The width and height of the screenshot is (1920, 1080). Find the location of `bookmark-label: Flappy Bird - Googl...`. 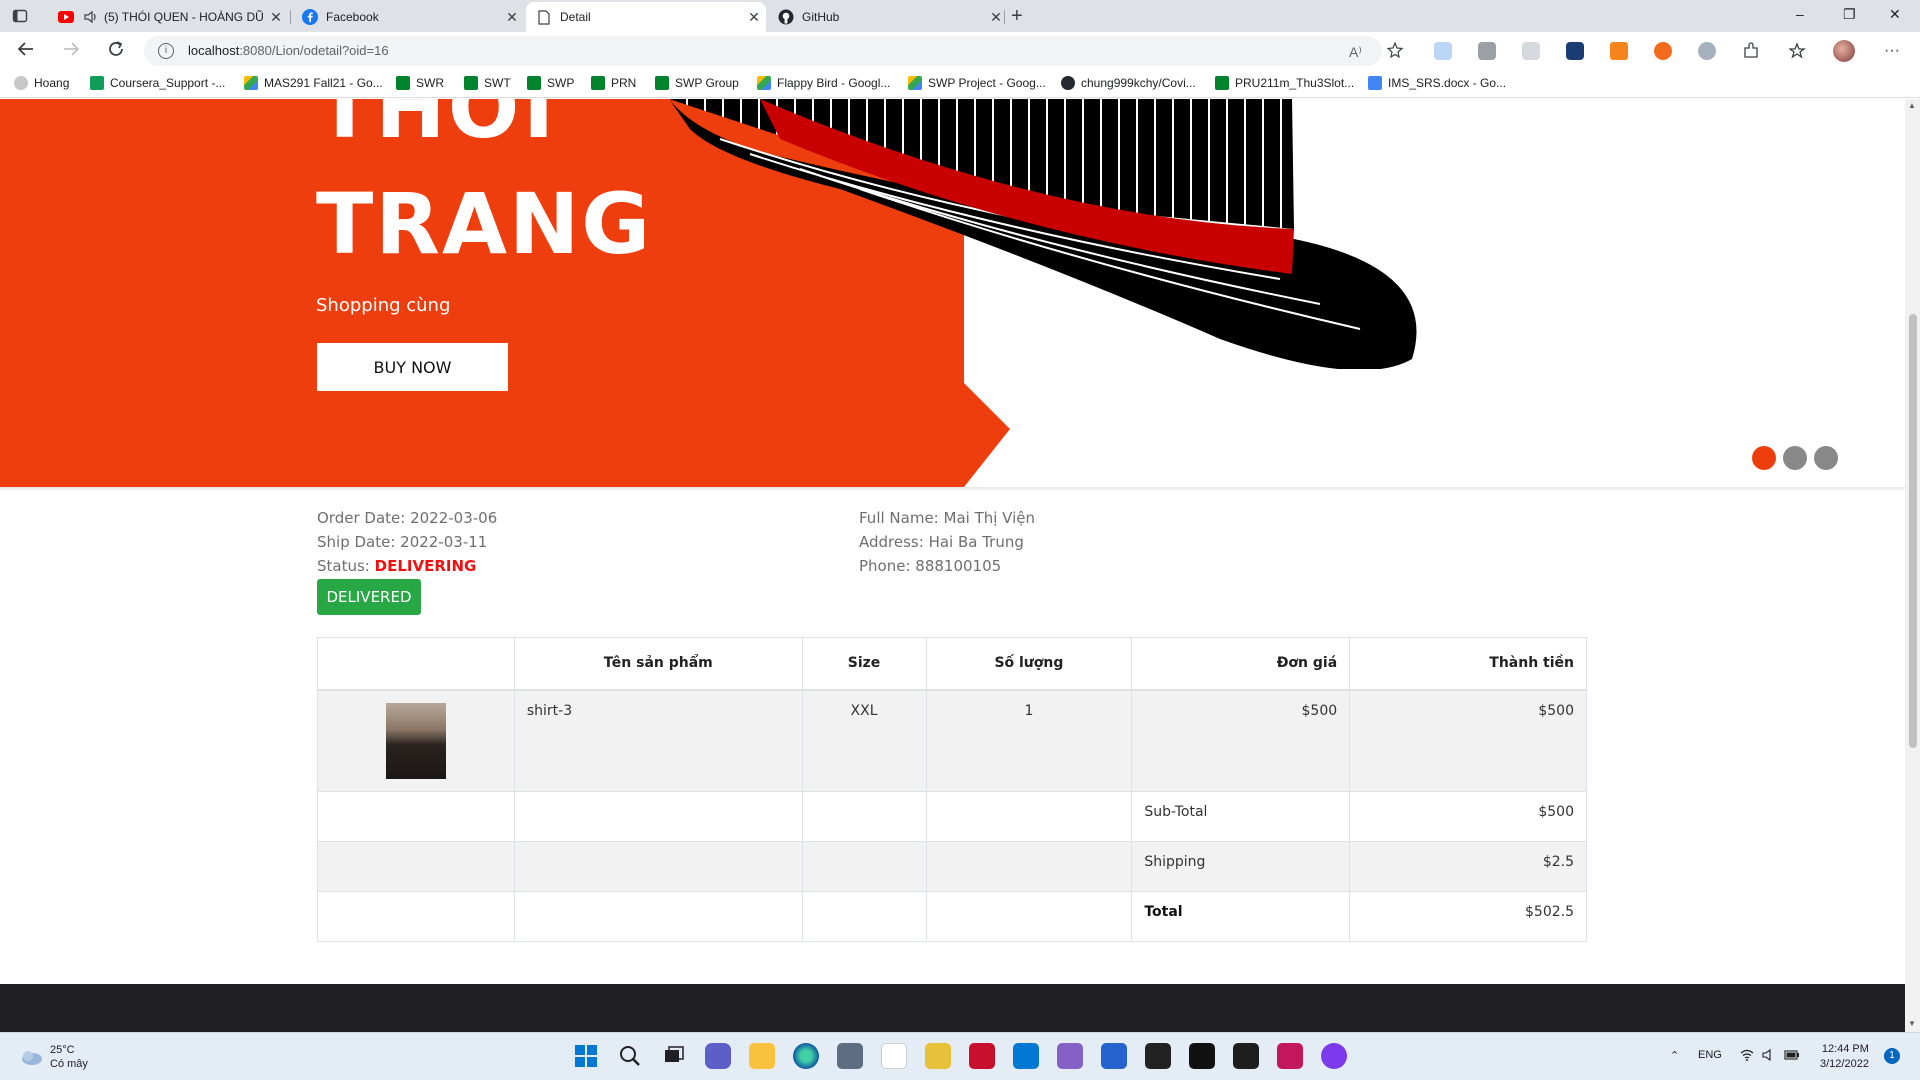

bookmark-label: Flappy Bird - Googl... is located at coordinates (834, 83).